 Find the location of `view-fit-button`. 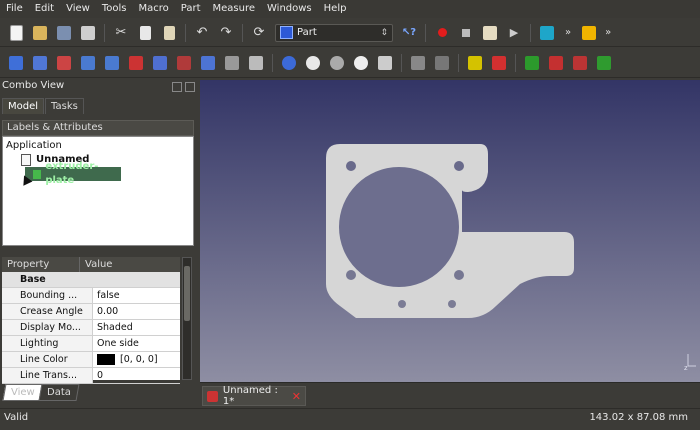

view-fit-button is located at coordinates (589, 33).